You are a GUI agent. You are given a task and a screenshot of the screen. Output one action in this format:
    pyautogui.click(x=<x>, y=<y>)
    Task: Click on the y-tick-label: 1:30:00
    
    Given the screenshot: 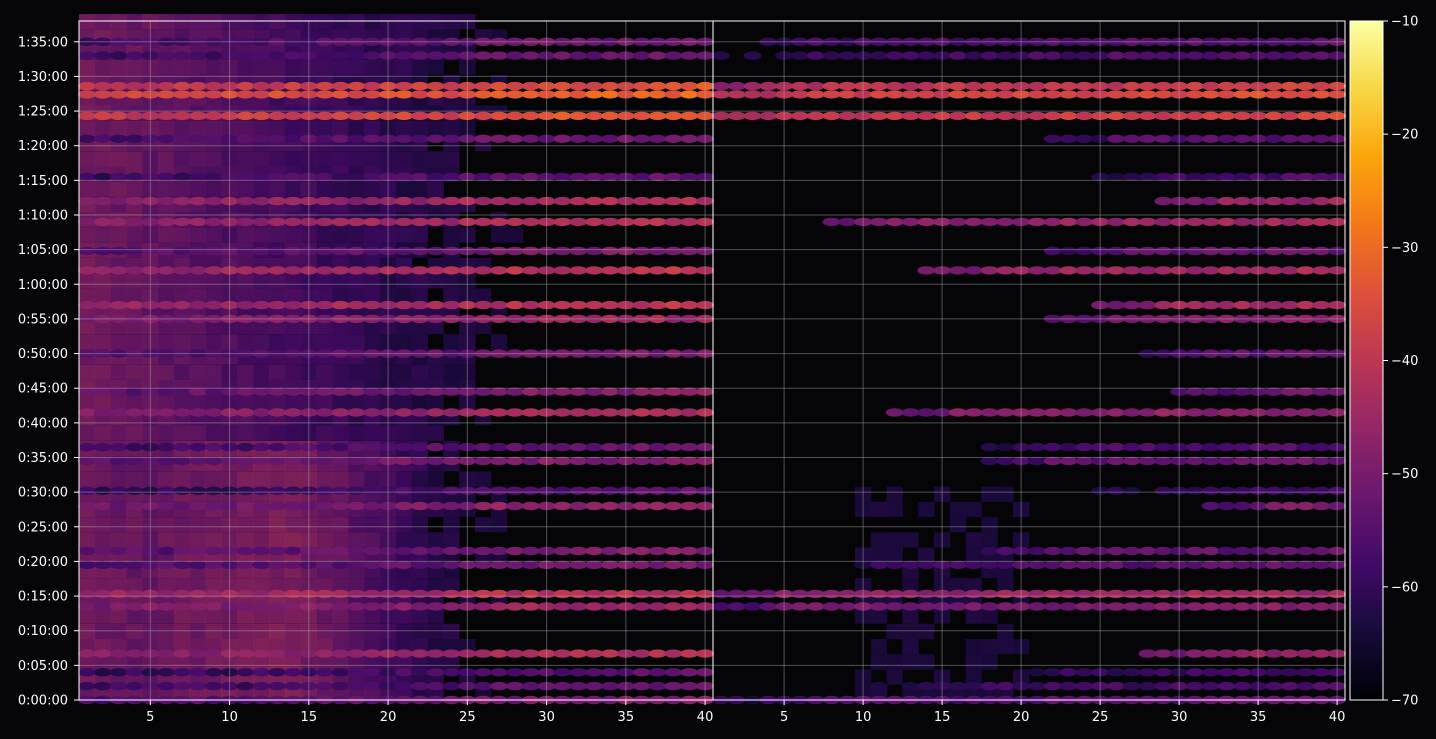 What is the action you would take?
    pyautogui.click(x=43, y=77)
    